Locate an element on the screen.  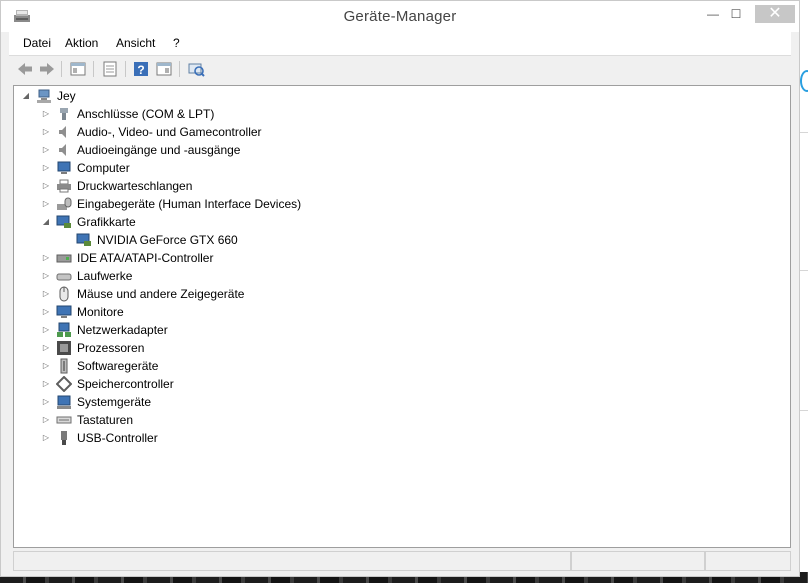
tree-category-item: ▷ Netzwerkadapter is located at coordinates (399, 330).